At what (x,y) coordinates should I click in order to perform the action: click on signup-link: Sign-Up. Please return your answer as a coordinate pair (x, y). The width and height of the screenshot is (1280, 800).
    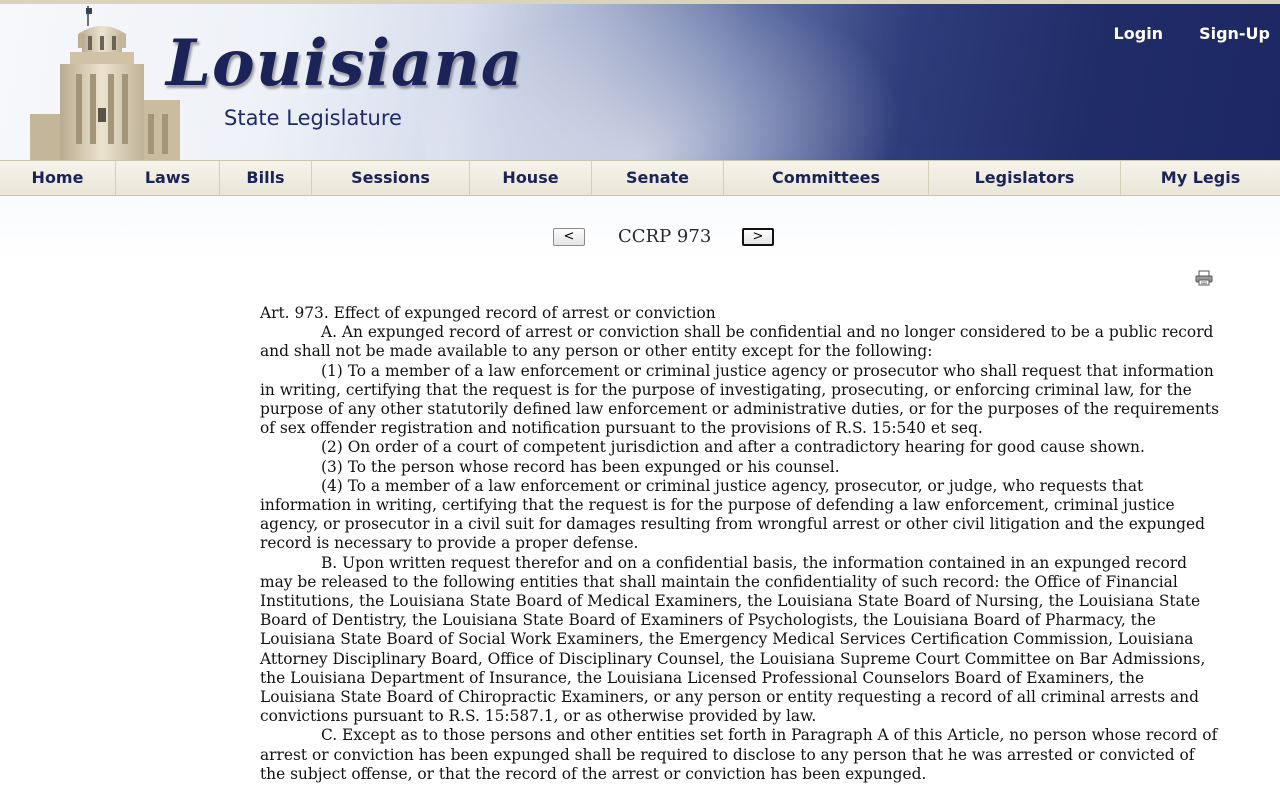
    Looking at the image, I should click on (1234, 33).